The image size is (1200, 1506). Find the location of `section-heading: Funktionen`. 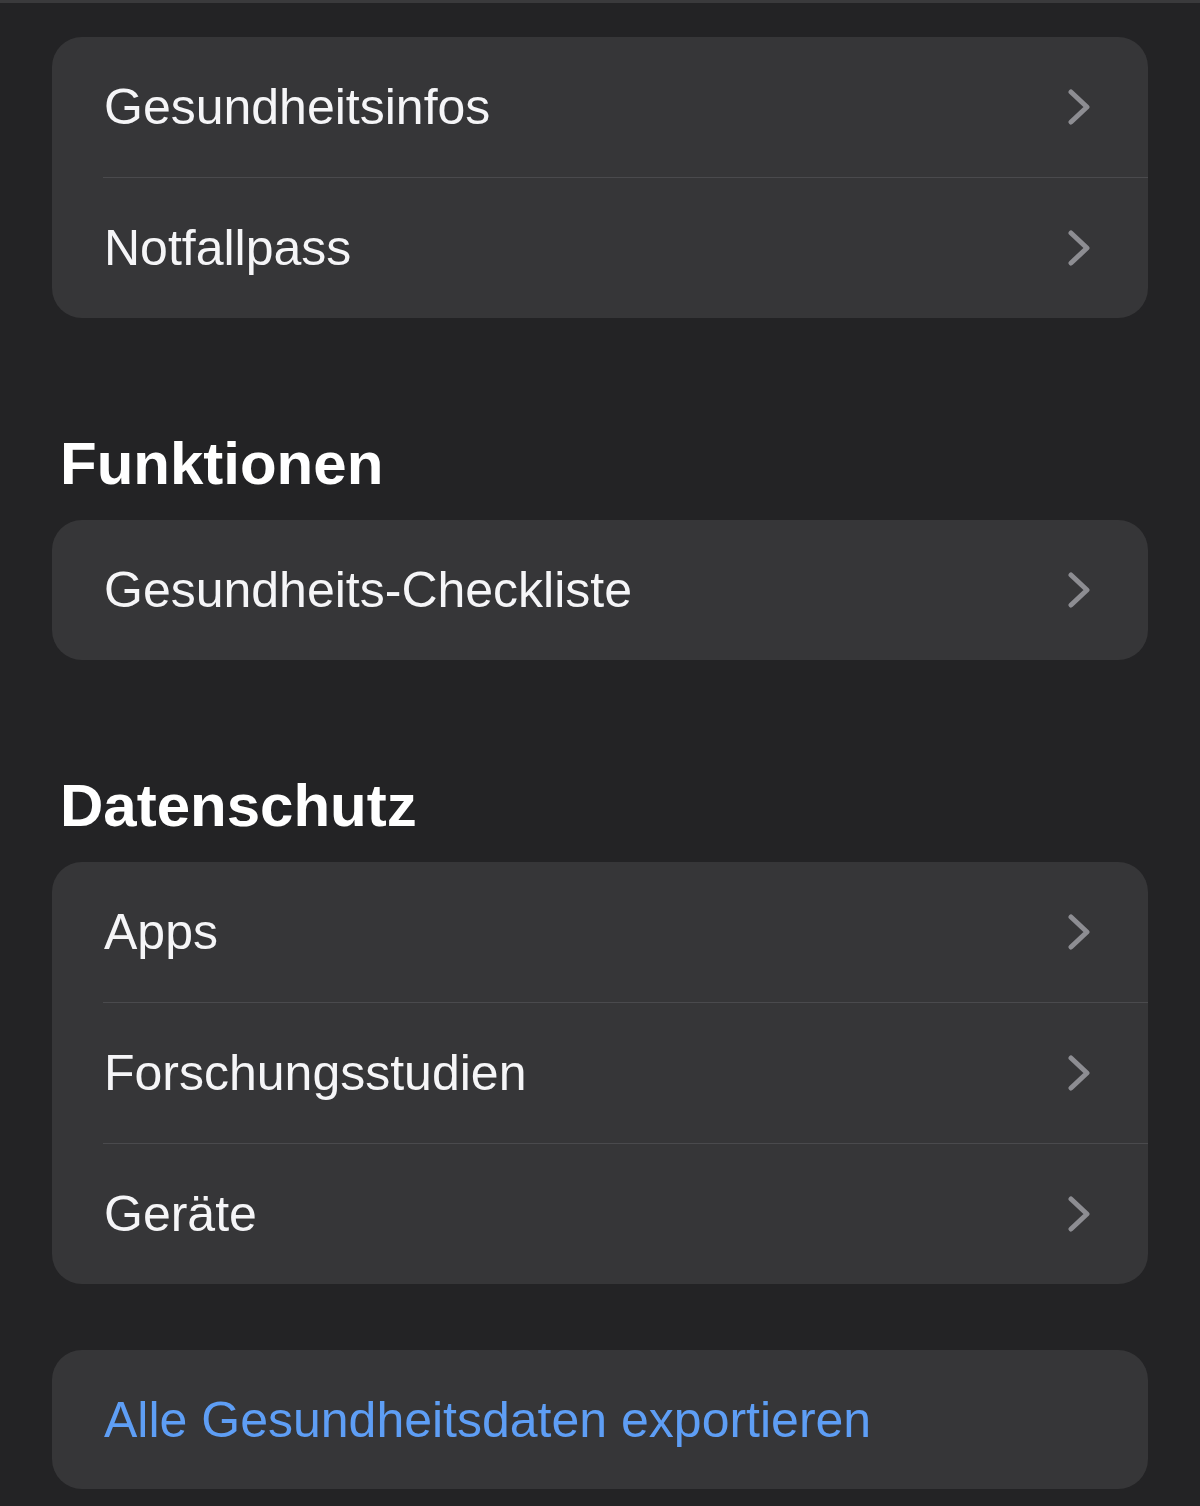

section-heading: Funktionen is located at coordinates (222, 464).